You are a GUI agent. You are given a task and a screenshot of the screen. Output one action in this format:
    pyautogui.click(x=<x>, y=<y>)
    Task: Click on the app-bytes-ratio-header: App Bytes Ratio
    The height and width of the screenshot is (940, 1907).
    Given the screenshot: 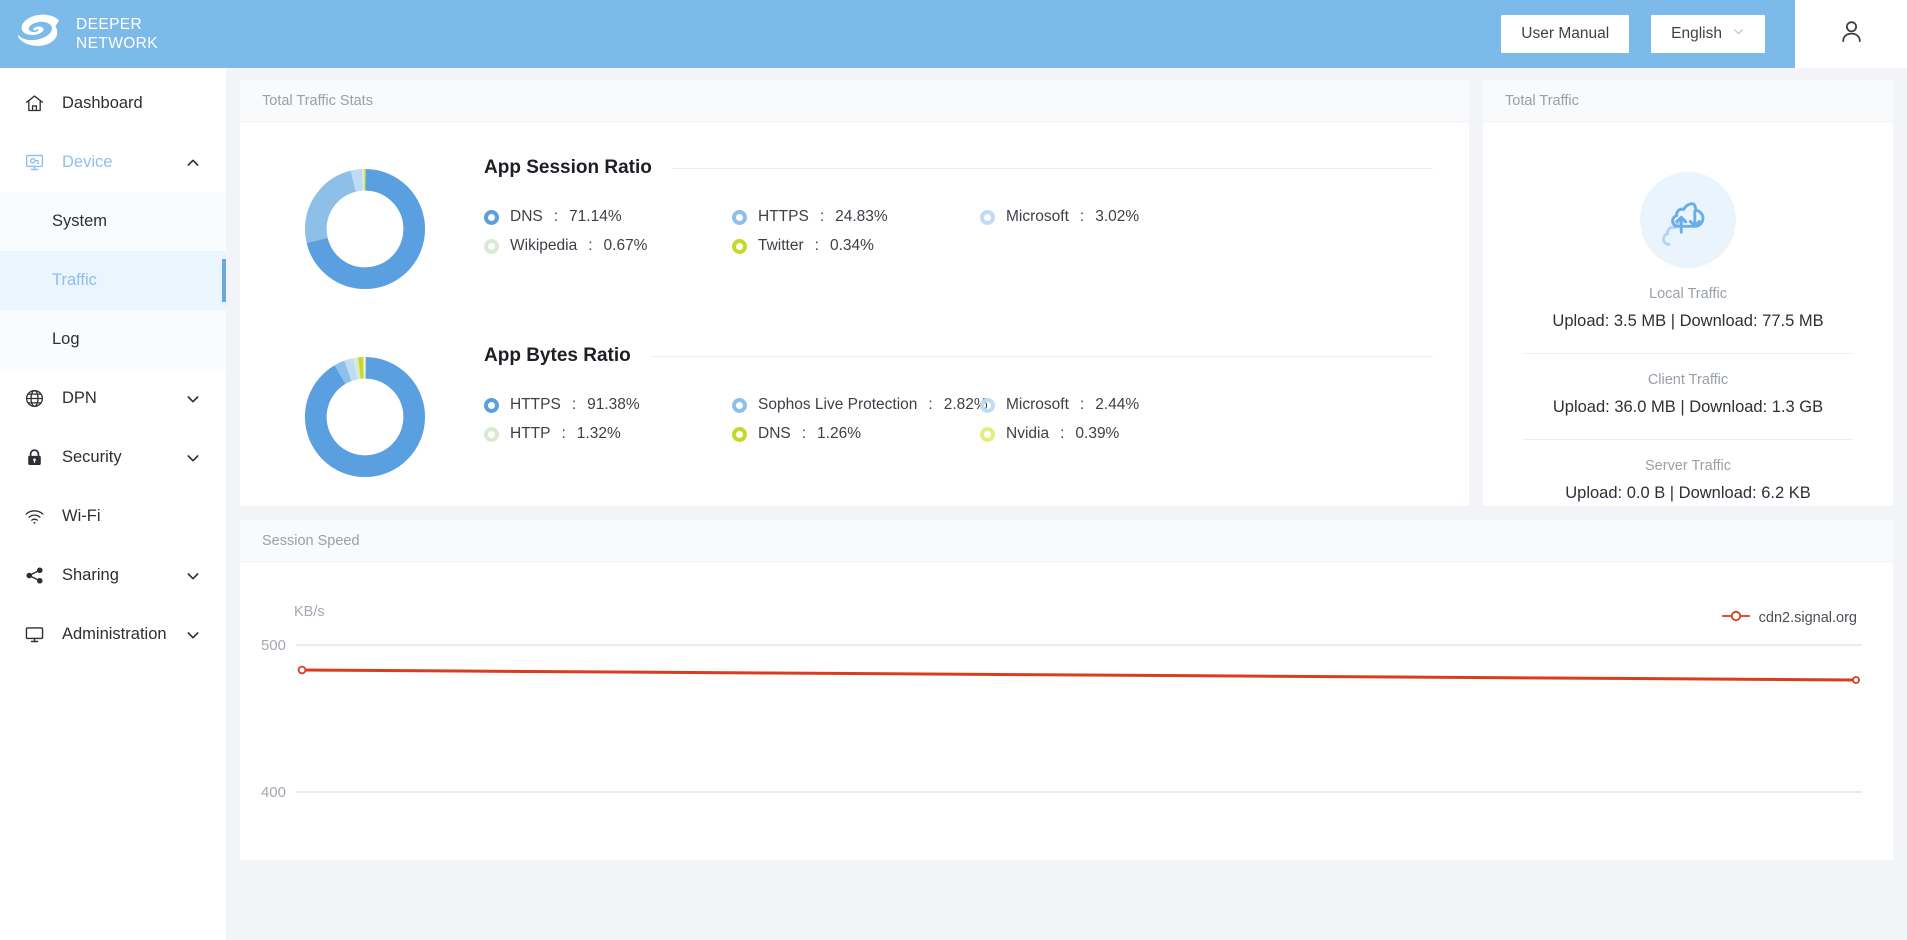 What is the action you would take?
    pyautogui.click(x=958, y=356)
    